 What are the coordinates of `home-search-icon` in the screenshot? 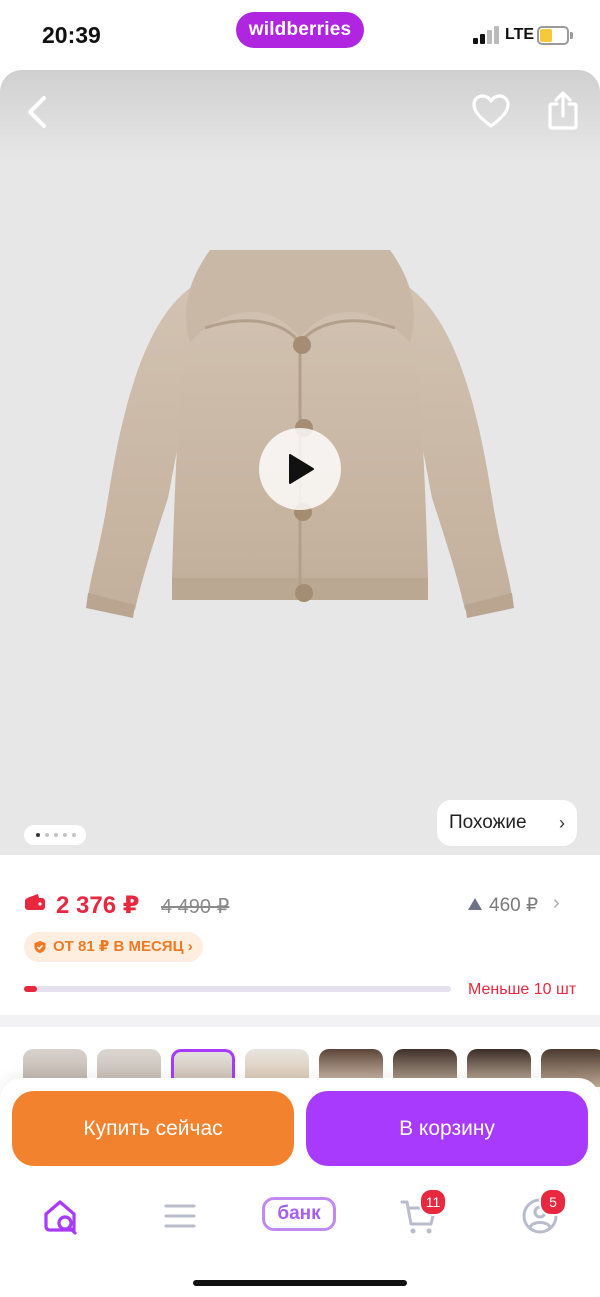 It's located at (60, 1217).